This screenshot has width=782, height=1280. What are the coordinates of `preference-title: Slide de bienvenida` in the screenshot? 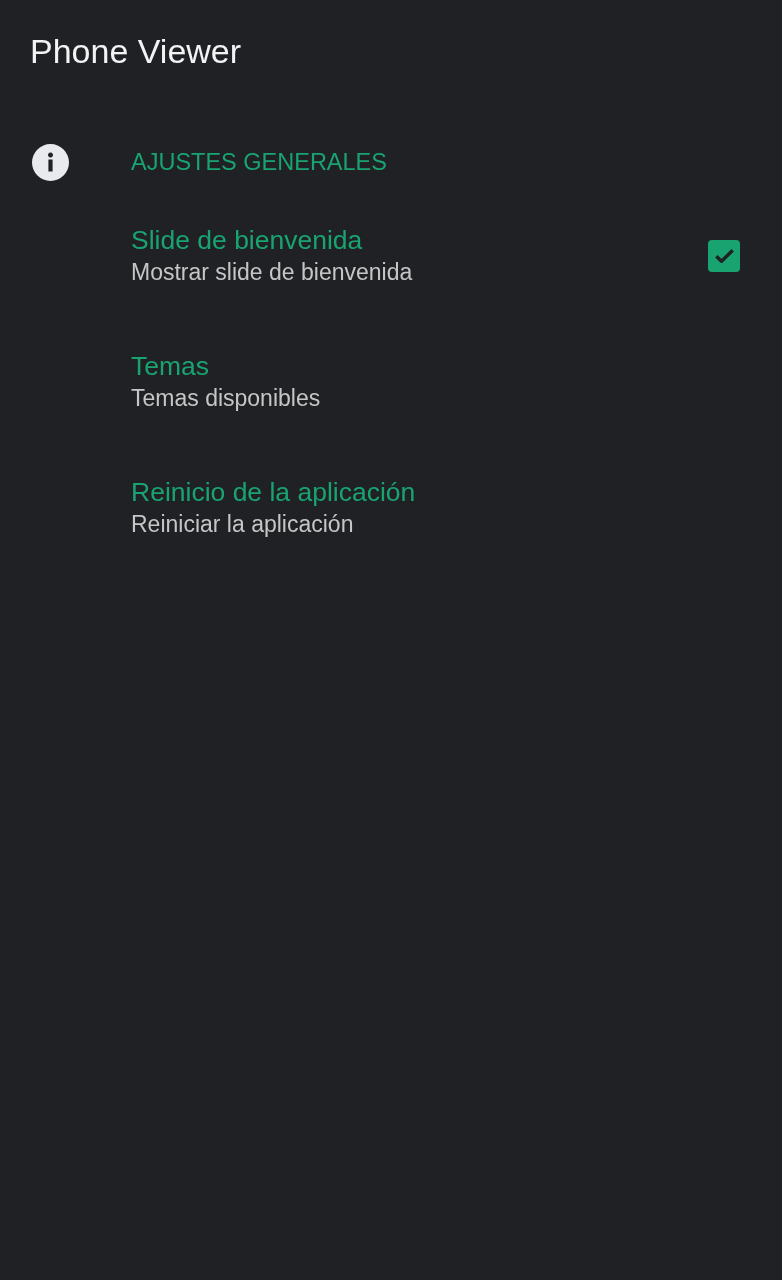 It's located at (247, 240).